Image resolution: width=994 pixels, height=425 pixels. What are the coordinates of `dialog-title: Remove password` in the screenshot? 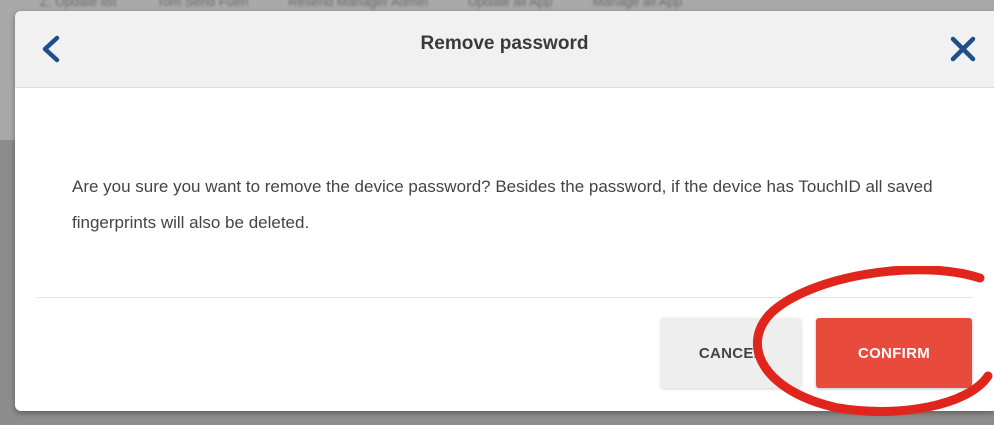 It's located at (504, 43).